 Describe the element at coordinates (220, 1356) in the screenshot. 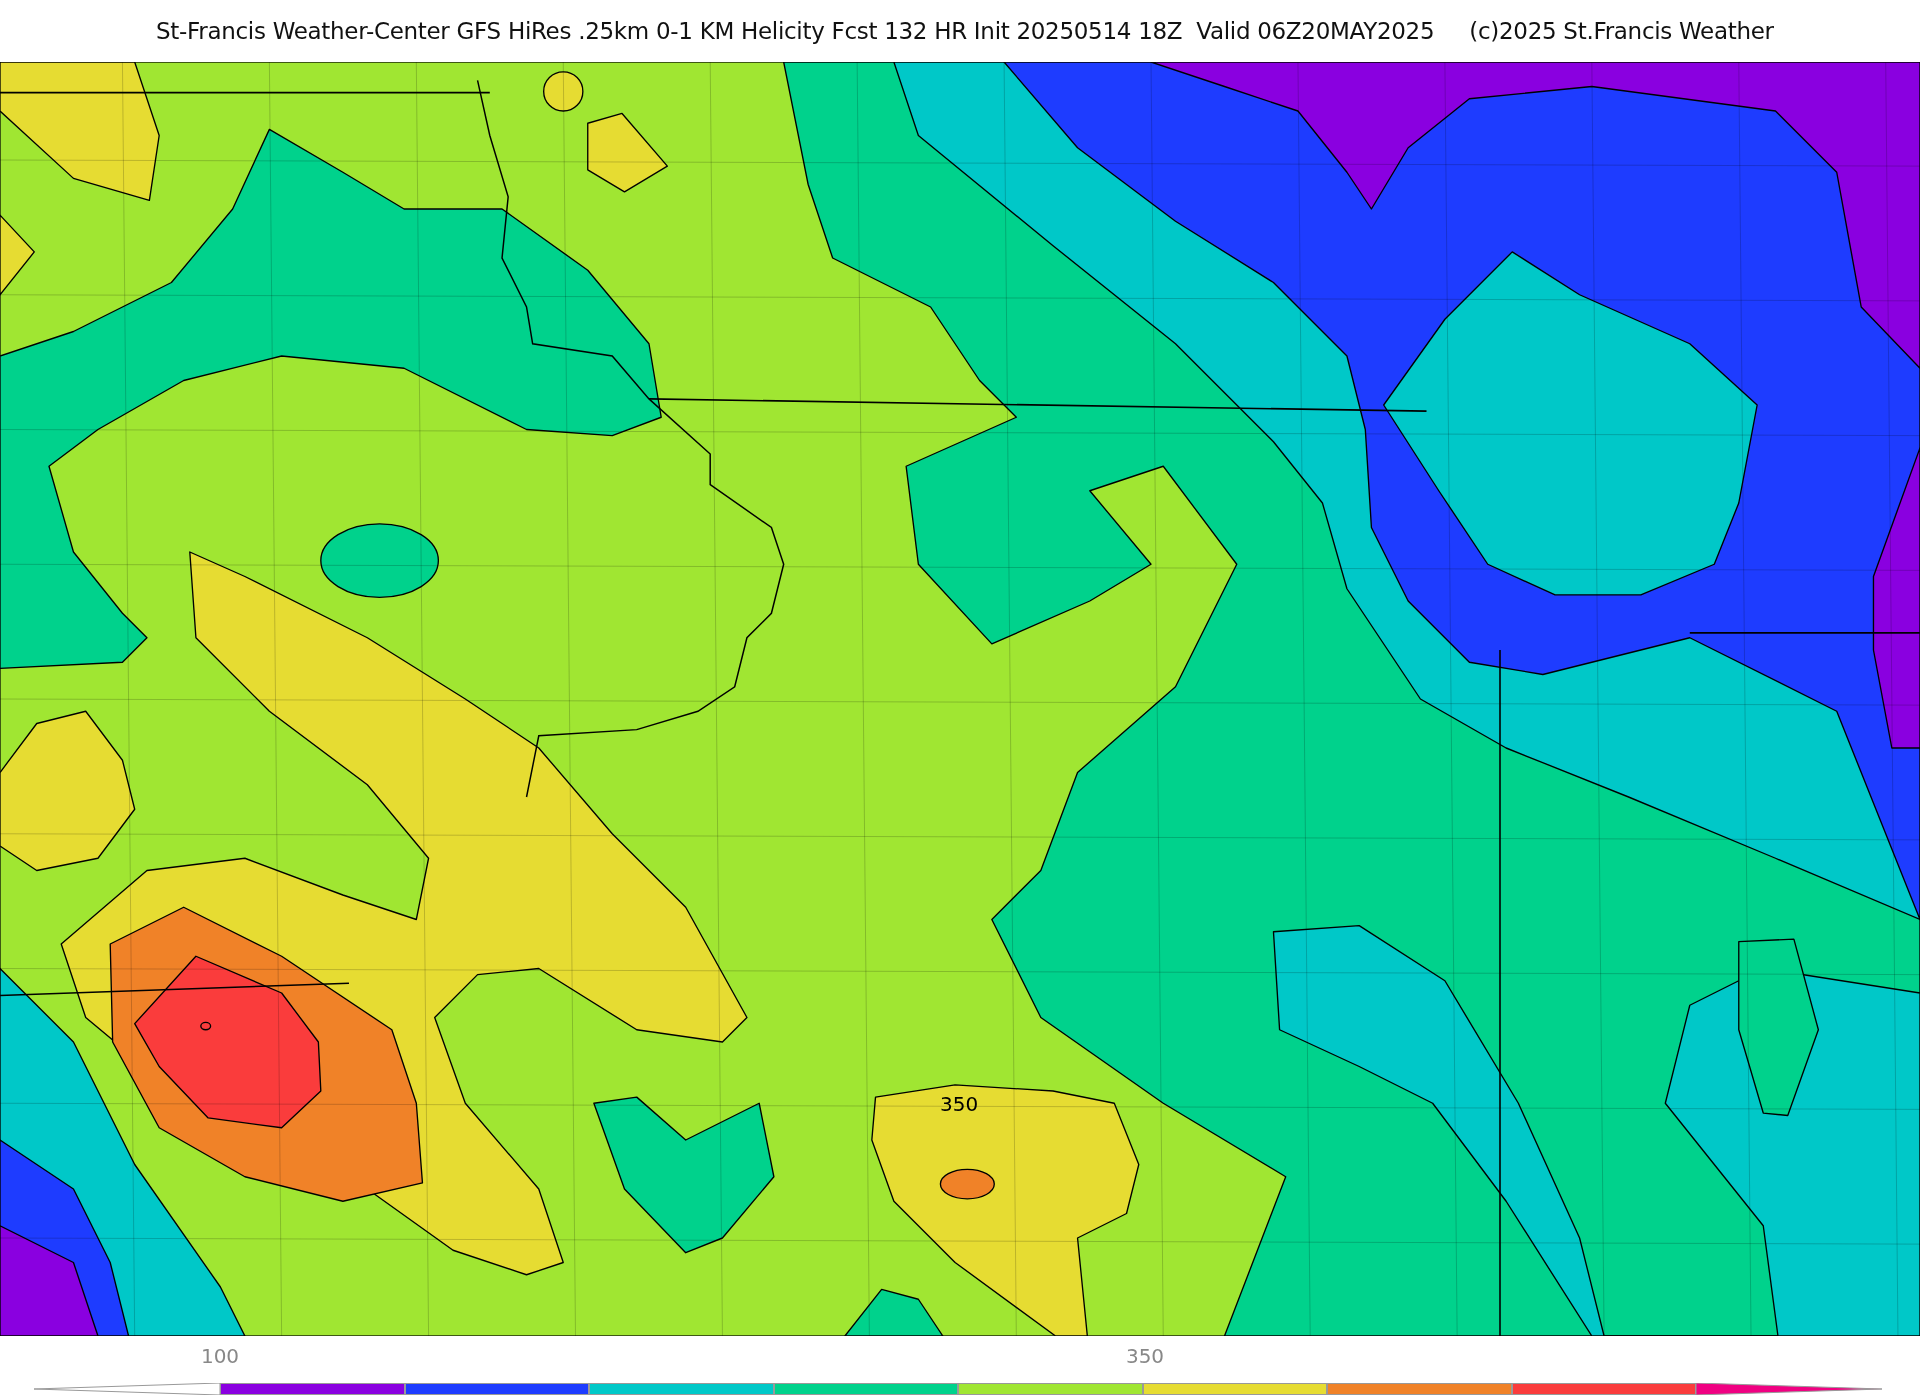

I see `colorbar-tick-label: 100` at that location.